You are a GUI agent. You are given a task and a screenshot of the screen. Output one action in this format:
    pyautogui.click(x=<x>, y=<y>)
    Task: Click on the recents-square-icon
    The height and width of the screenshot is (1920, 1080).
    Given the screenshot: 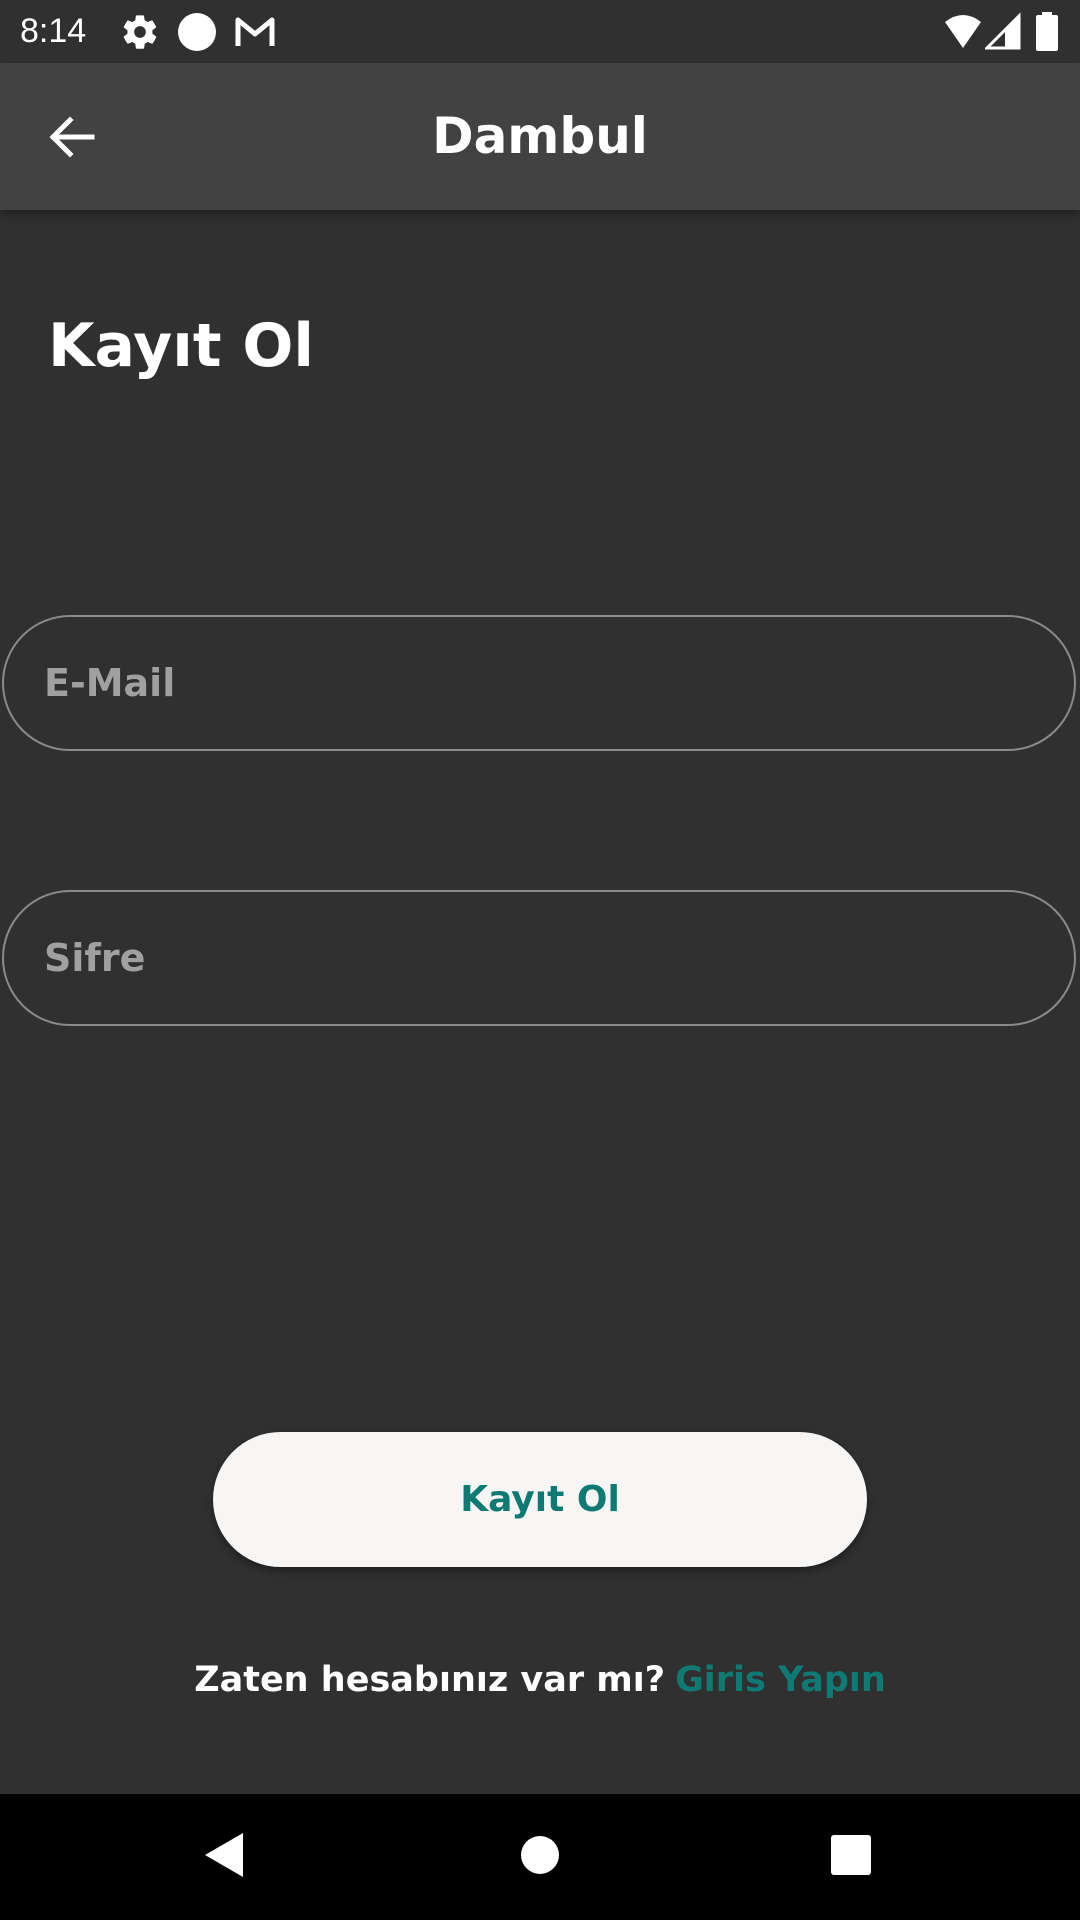 What is the action you would take?
    pyautogui.click(x=851, y=1857)
    